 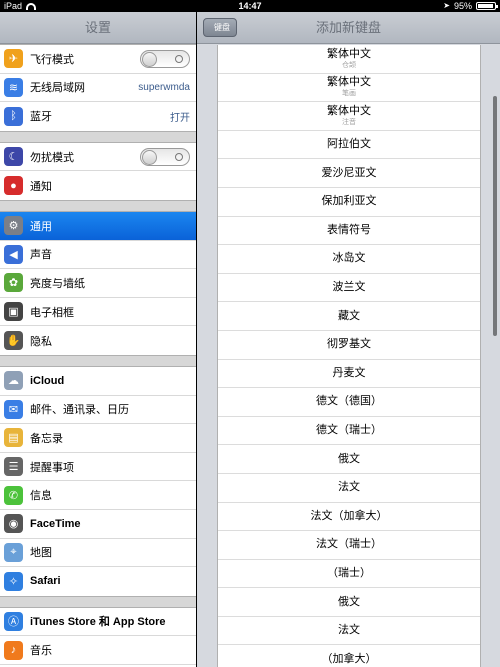 What do you see at coordinates (349, 288) in the screenshot?
I see `keyboard-list-item: 波兰文` at bounding box center [349, 288].